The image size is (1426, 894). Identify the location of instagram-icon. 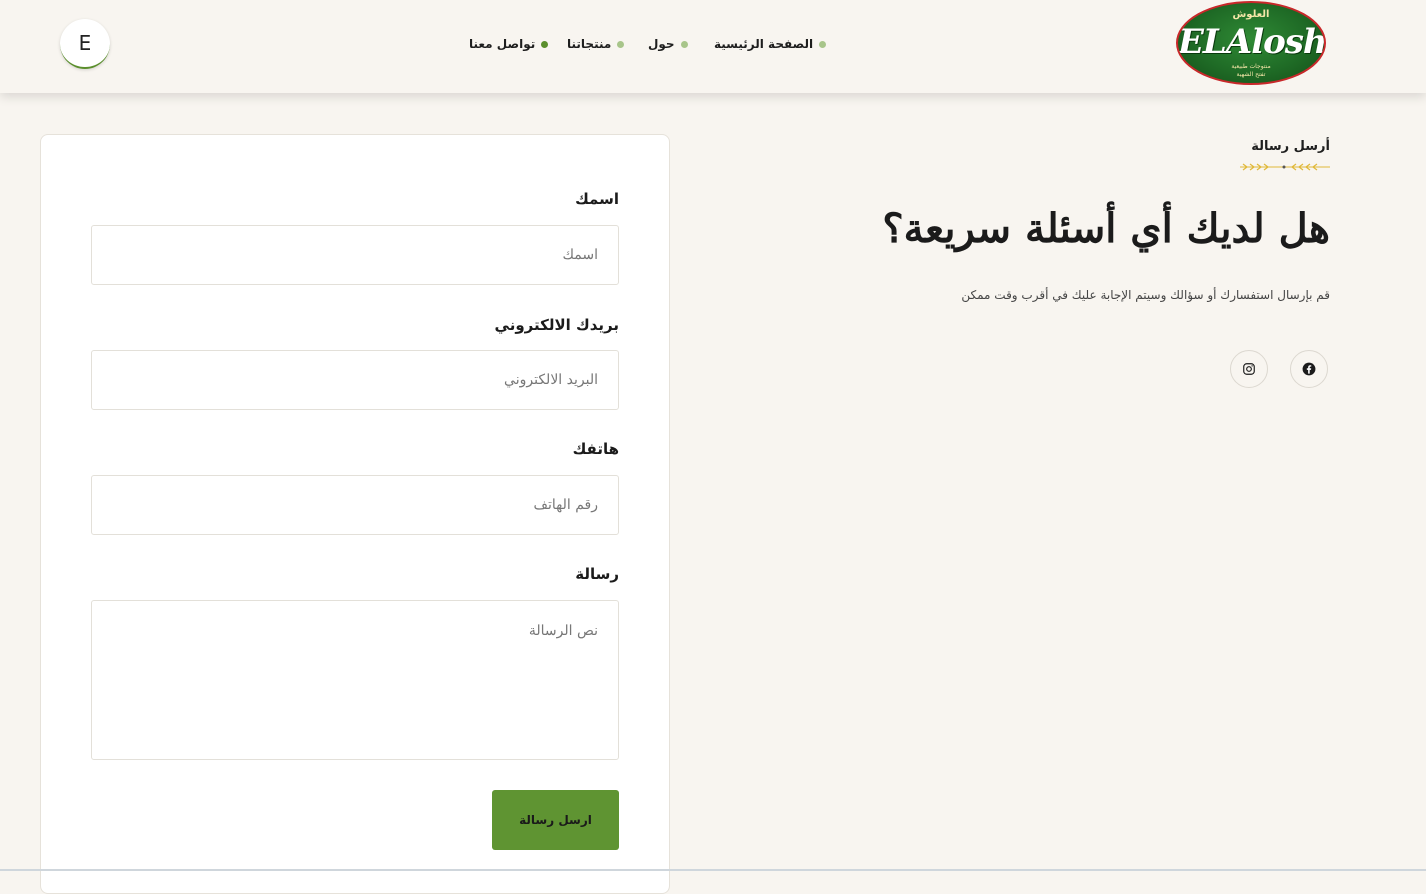
(1249, 369).